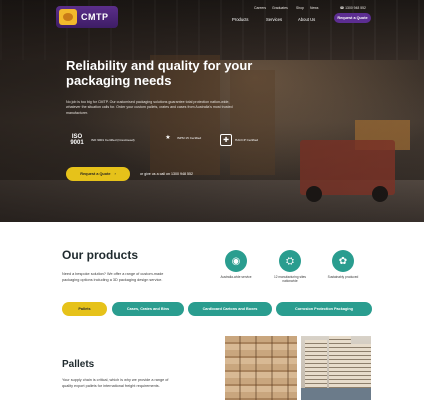 This screenshot has width=424, height=400. I want to click on australia-icon: ◉, so click(236, 261).